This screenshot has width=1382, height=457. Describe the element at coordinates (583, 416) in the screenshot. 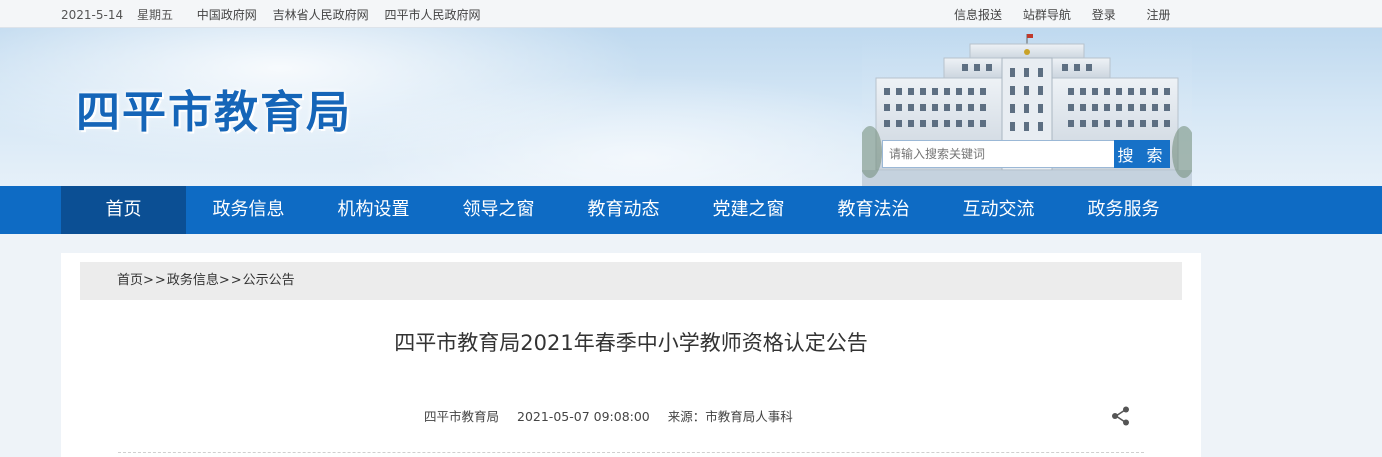

I see `article-datetime: 2021-05-07 09:08:00` at that location.